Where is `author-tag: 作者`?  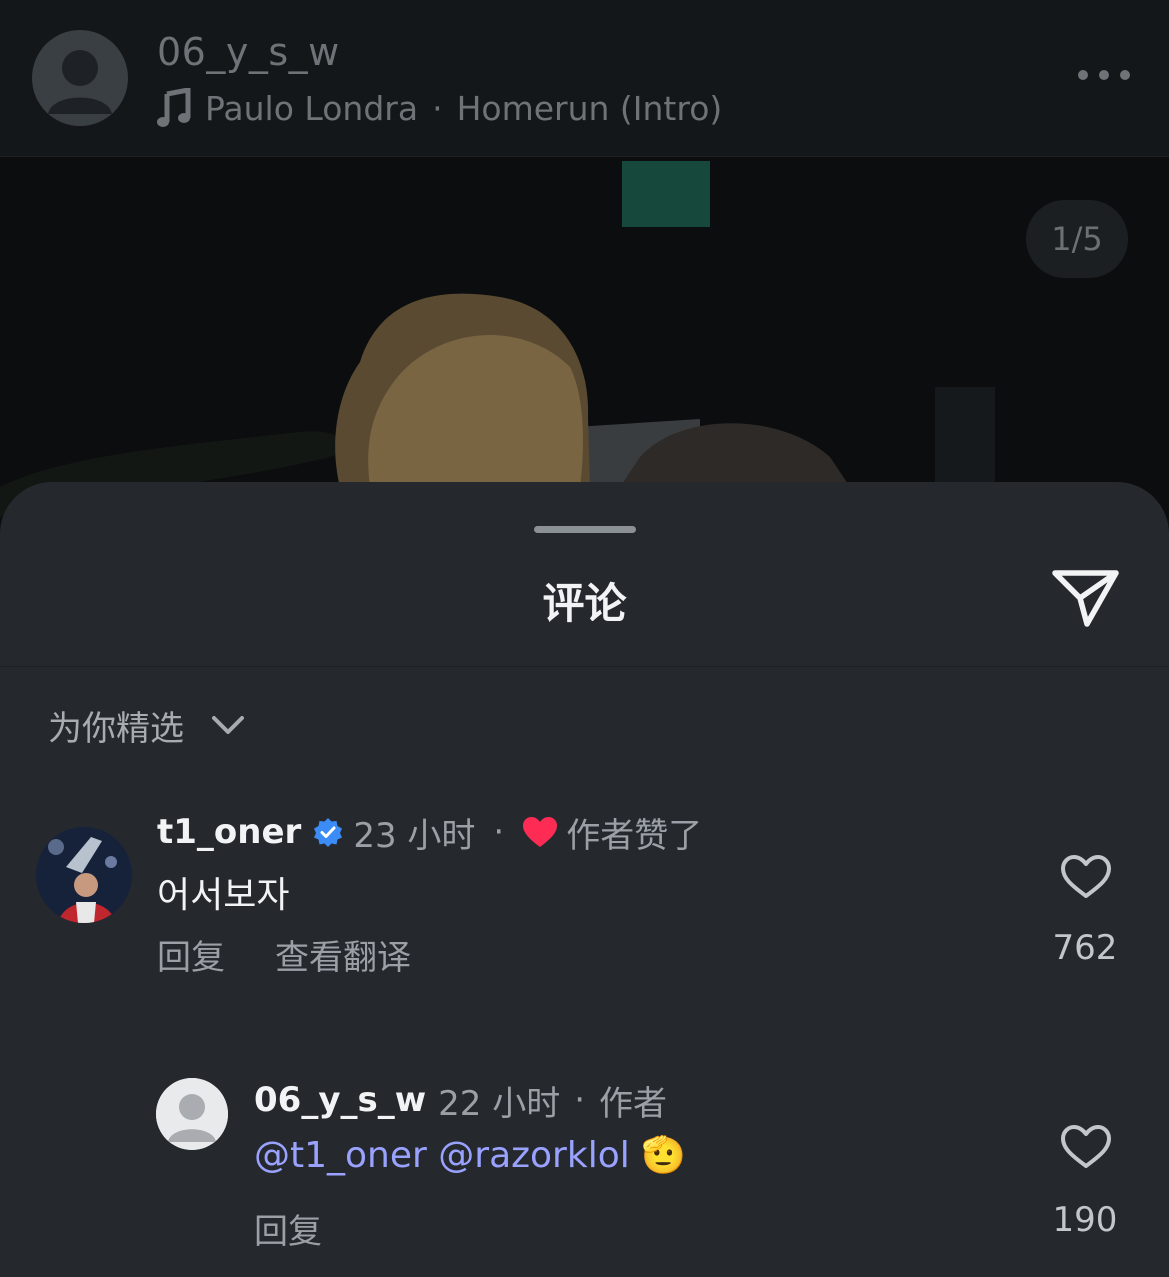
author-tag: 作者 is located at coordinates (633, 1103).